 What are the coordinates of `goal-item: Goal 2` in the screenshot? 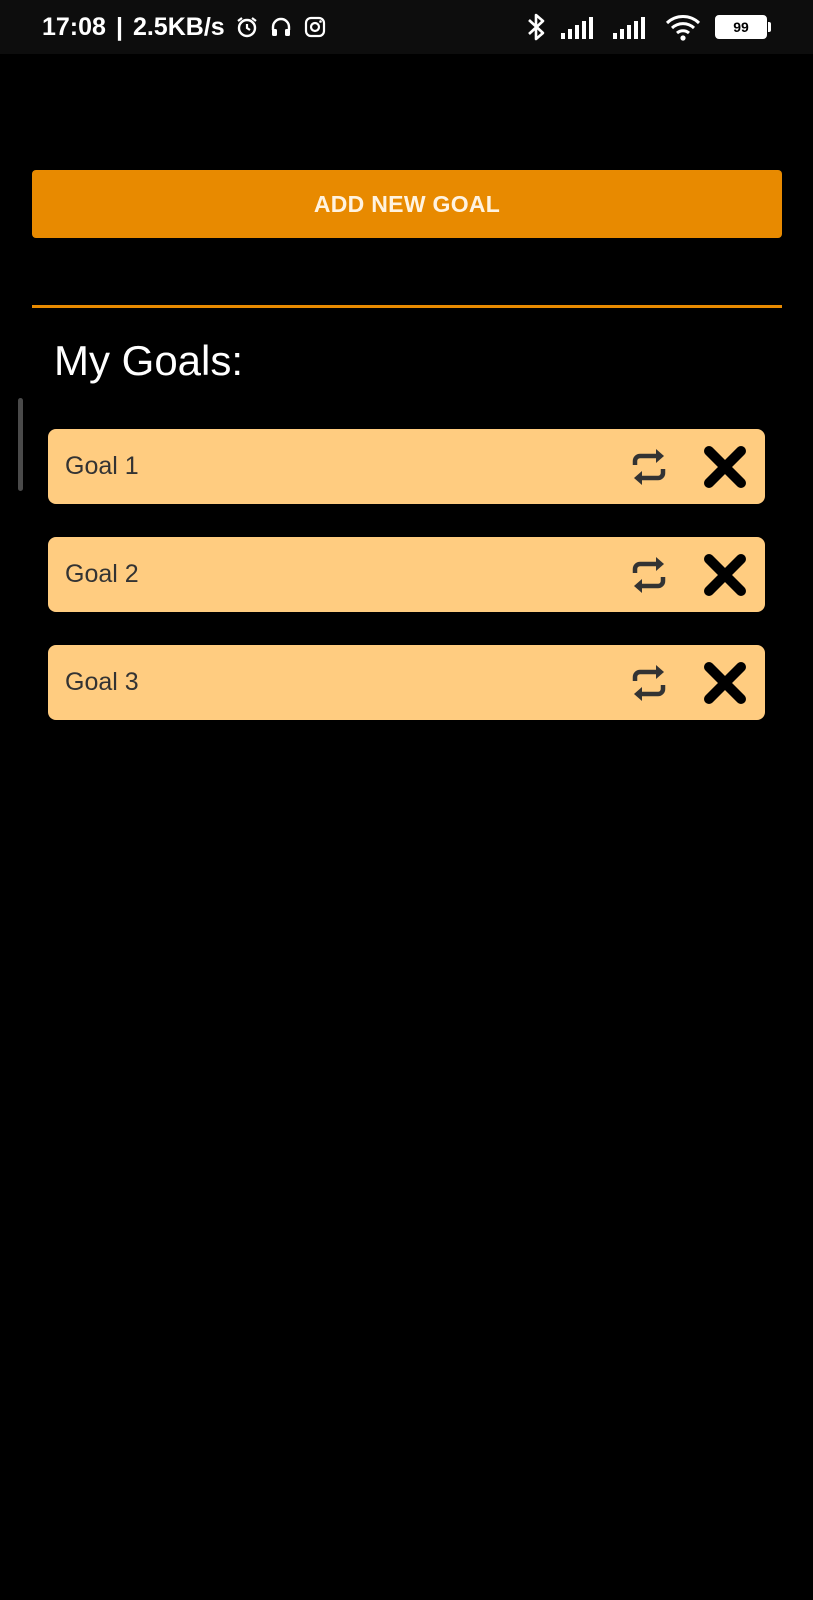 It's located at (406, 574).